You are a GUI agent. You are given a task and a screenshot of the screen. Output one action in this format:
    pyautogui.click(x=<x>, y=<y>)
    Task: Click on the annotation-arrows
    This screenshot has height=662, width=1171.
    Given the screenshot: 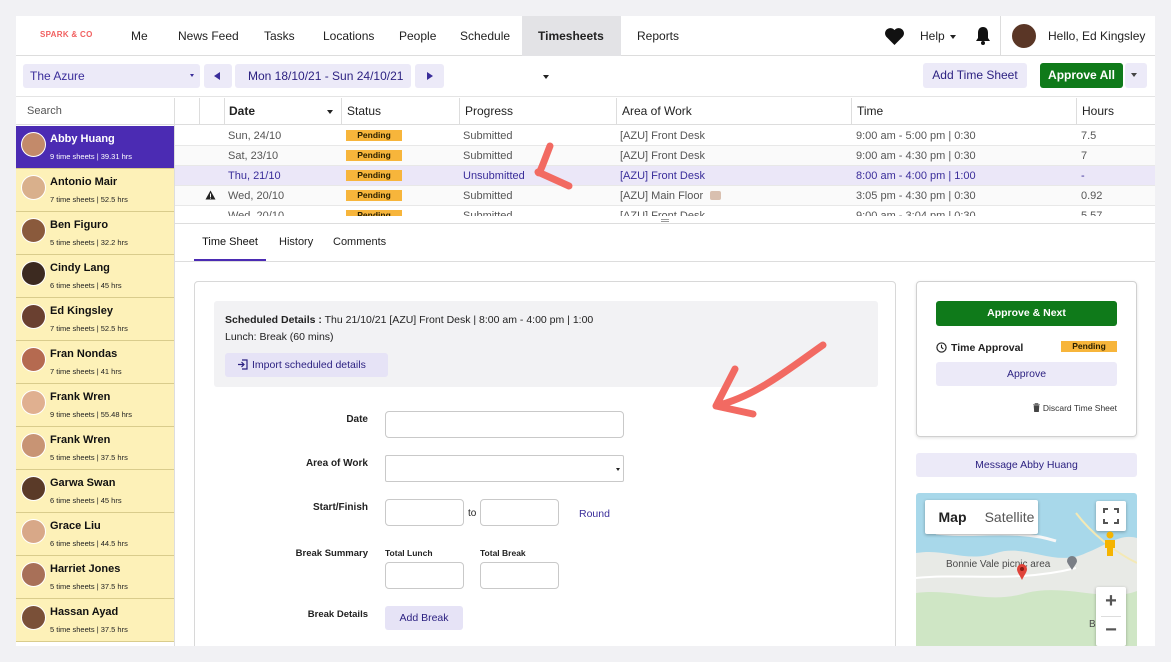 What is the action you would take?
    pyautogui.click(x=680, y=280)
    